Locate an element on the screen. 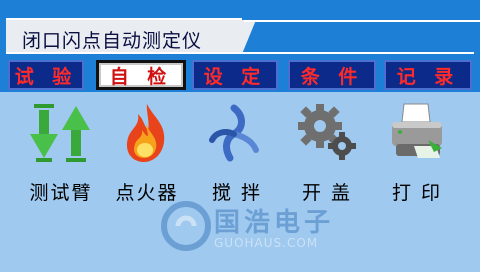 This screenshot has height=272, width=480. stir-button: 搅 拌 is located at coordinates (237, 160).